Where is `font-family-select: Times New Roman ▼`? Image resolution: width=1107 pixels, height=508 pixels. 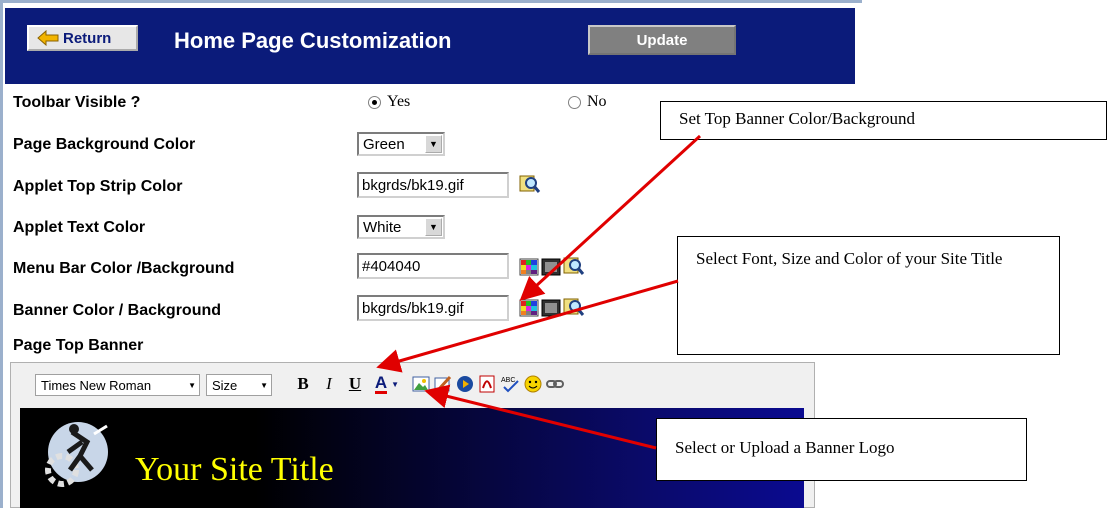
font-family-select: Times New Roman ▼ is located at coordinates (117, 385).